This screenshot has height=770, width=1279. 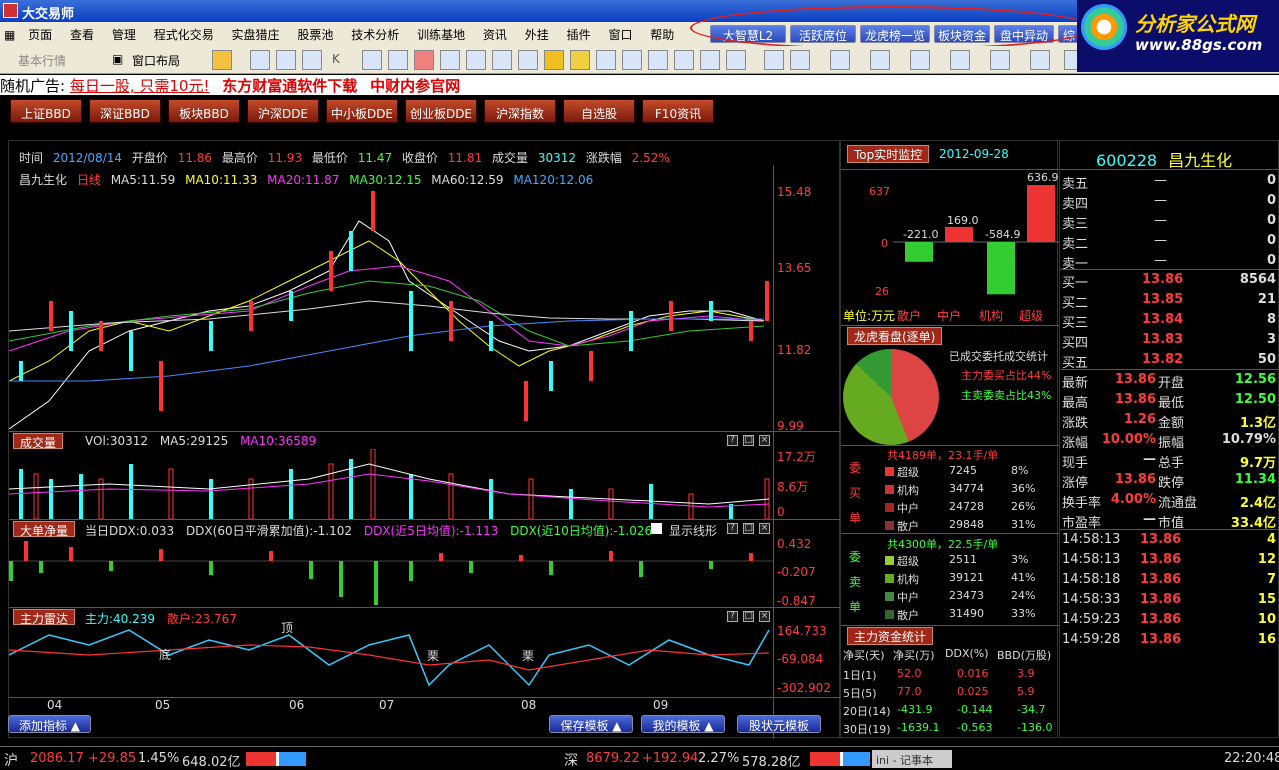 What do you see at coordinates (82, 32) in the screenshot?
I see `menu-view: 查看` at bounding box center [82, 32].